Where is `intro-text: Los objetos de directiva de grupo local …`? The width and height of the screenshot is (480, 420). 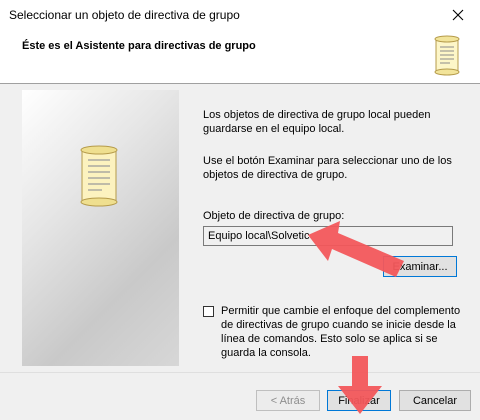
intro-text: Los objetos de directiva de grupo local … is located at coordinates (317, 122).